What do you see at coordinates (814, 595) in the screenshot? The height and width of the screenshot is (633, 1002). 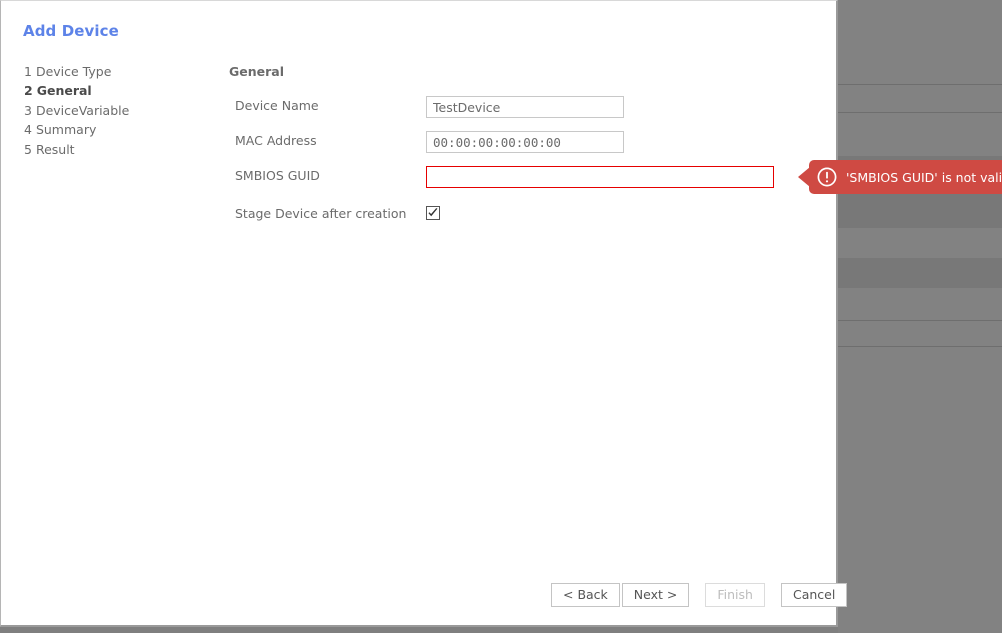 I see `cancel-button: Cancel` at bounding box center [814, 595].